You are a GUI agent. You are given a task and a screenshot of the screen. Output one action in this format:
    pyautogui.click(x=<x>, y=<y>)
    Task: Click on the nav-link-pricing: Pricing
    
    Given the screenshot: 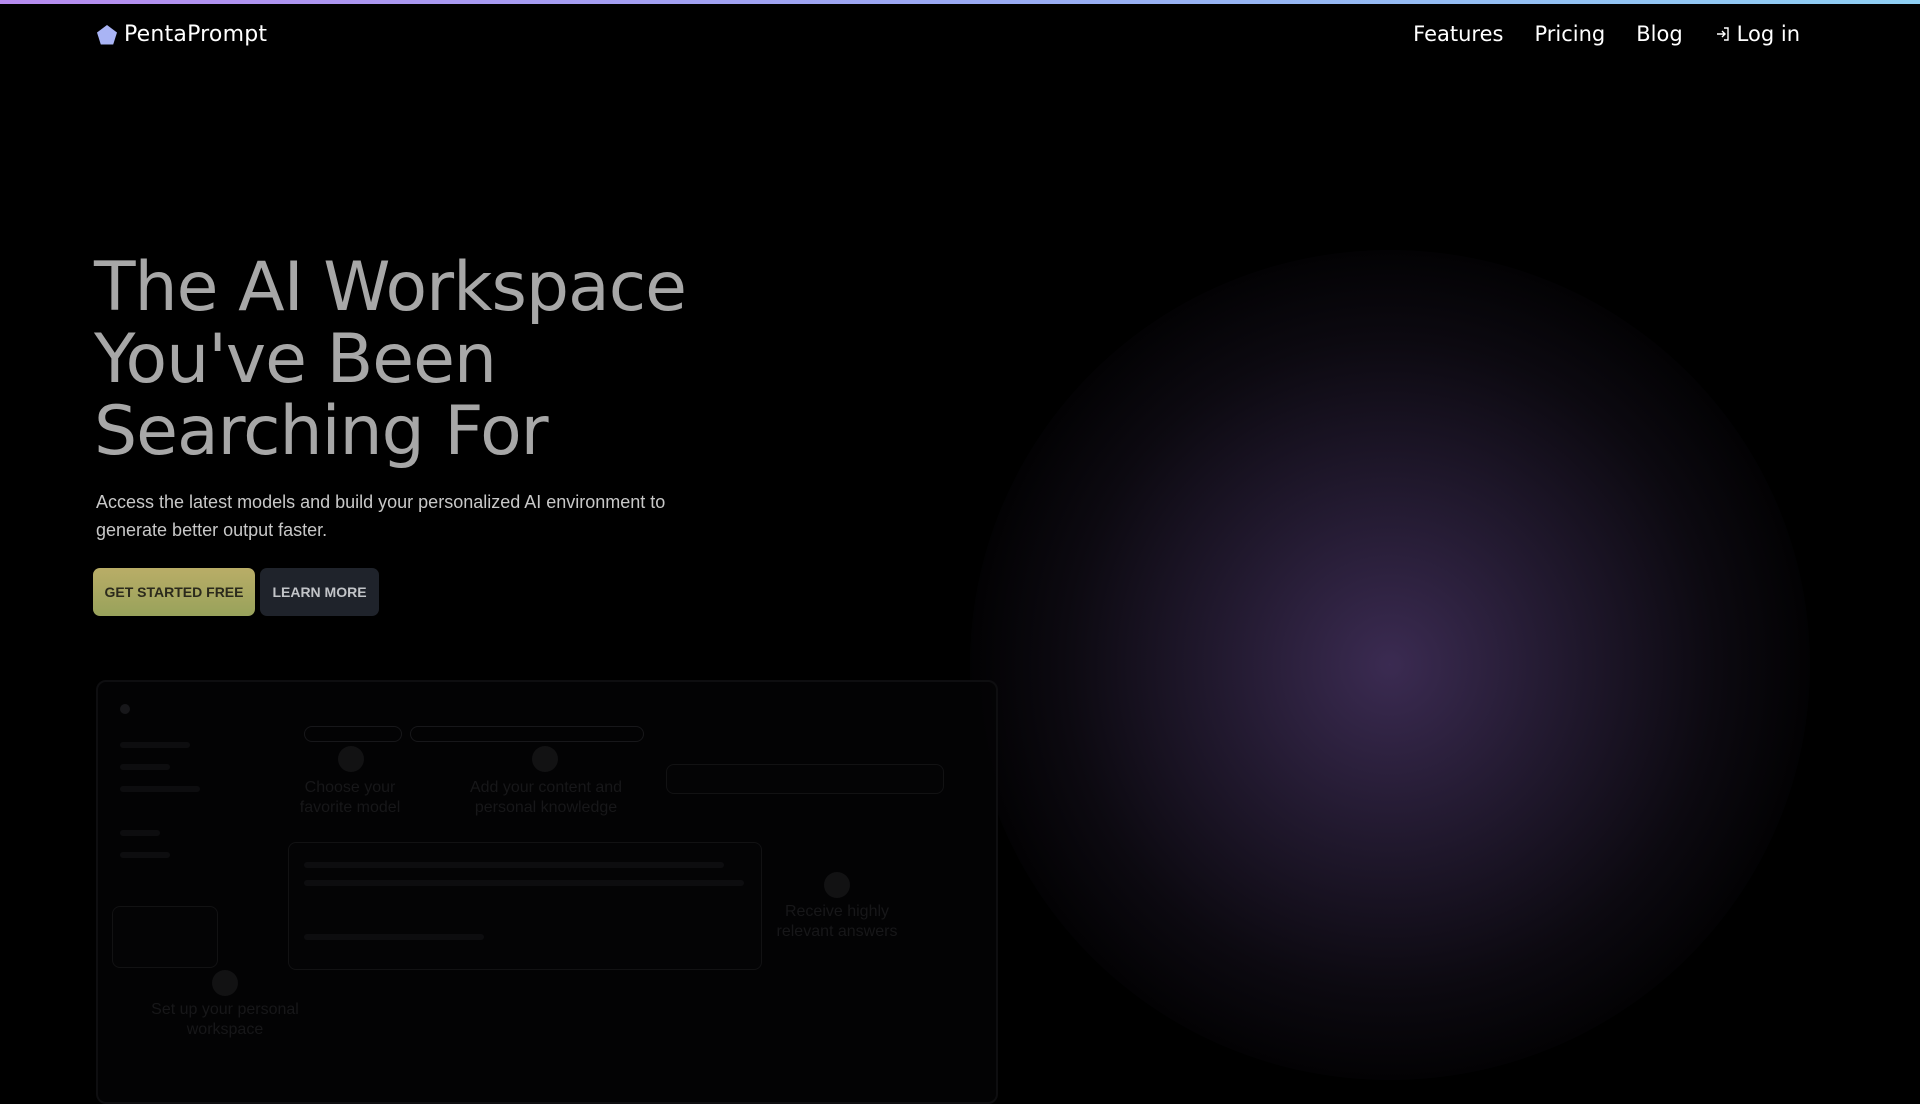 What is the action you would take?
    pyautogui.click(x=1569, y=34)
    